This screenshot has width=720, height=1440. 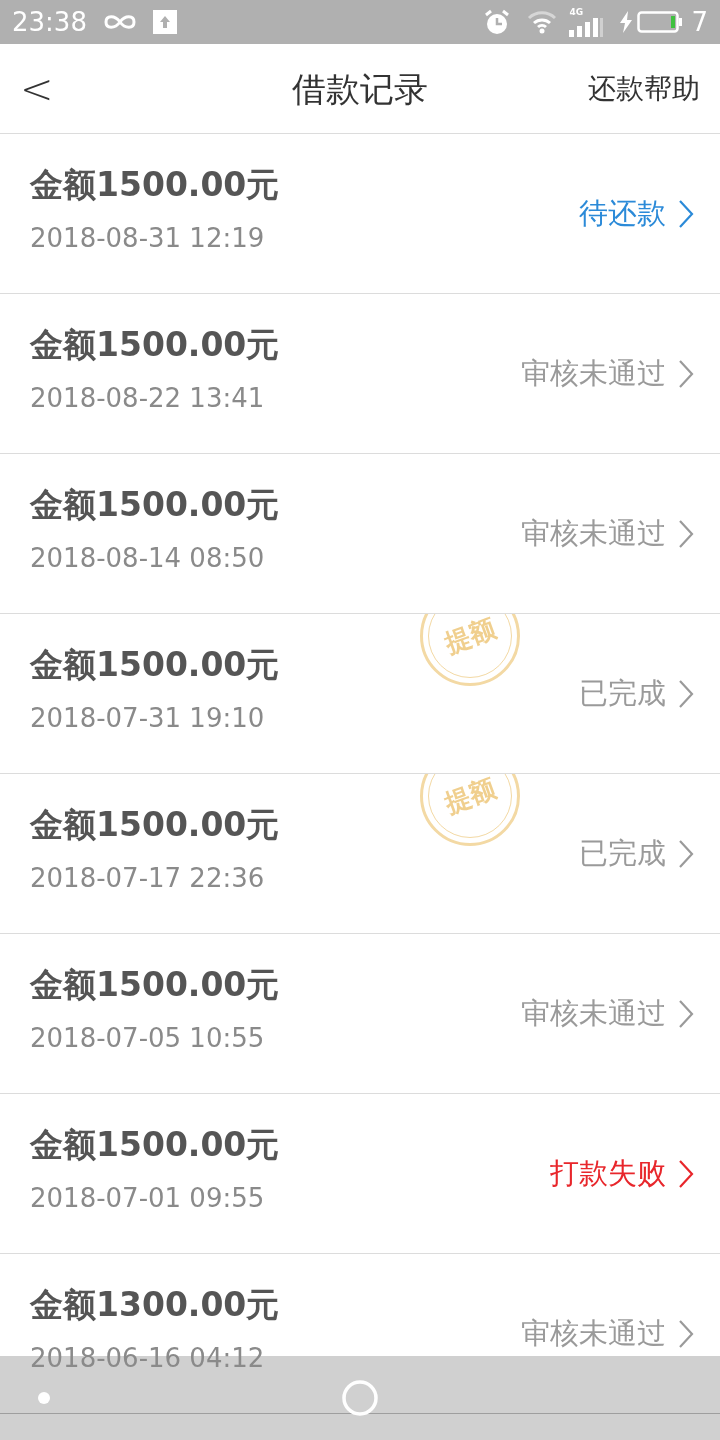 What do you see at coordinates (148, 558) in the screenshot?
I see `loan-date: 2018-08-14 08:50` at bounding box center [148, 558].